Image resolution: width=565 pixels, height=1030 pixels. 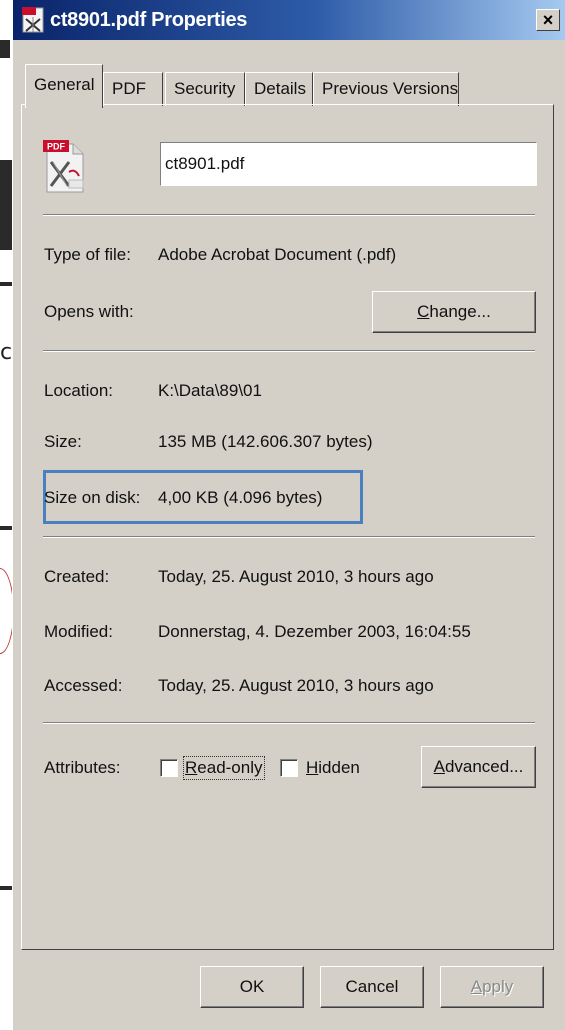 What do you see at coordinates (149, 19) in the screenshot?
I see `window-title: ct8901.pdf Properties` at bounding box center [149, 19].